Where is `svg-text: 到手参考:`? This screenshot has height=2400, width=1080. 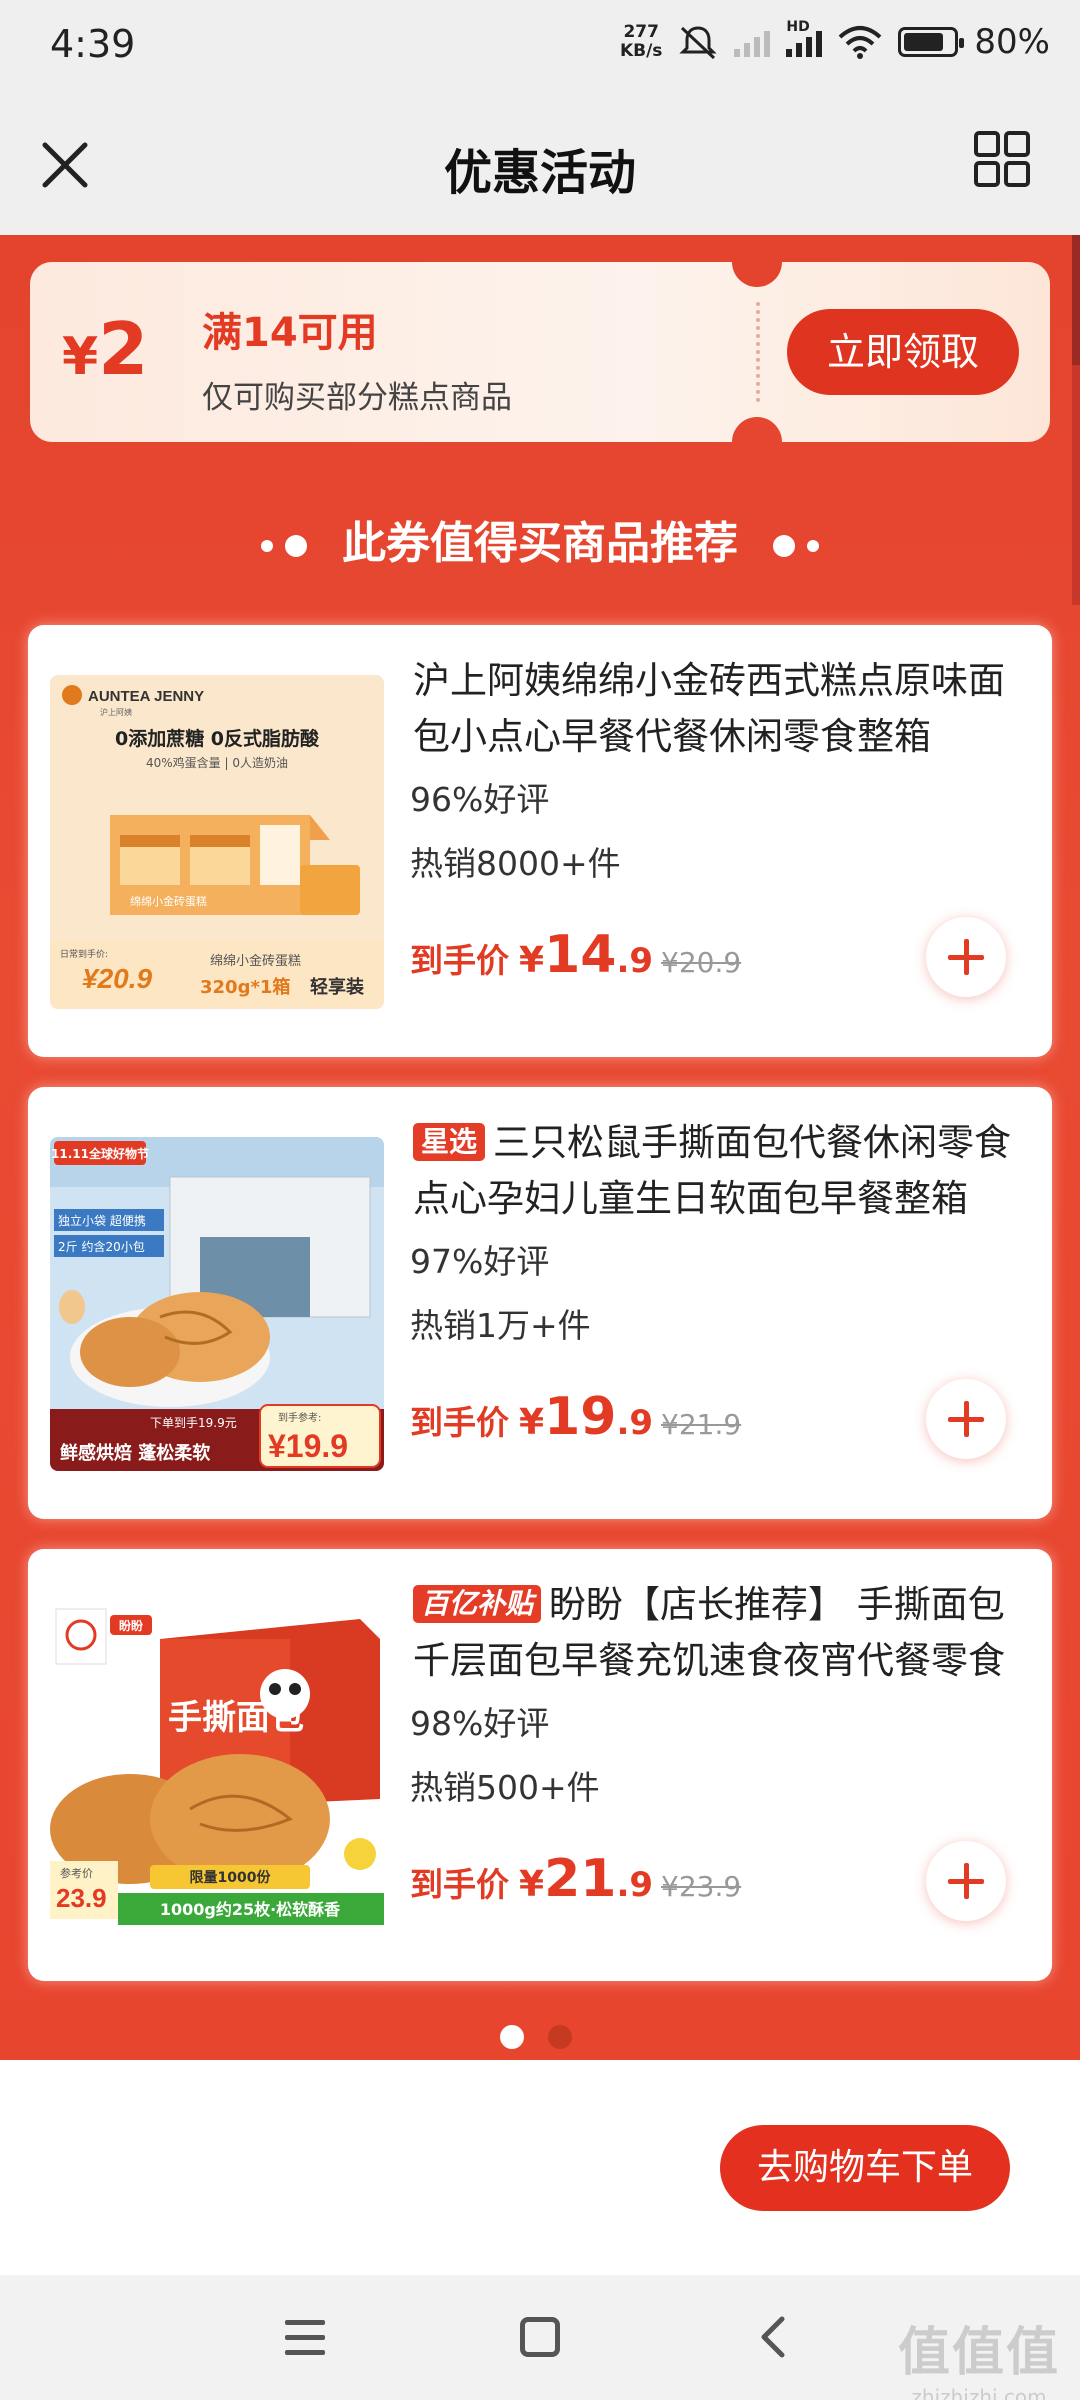
svg-text: 到手参考: is located at coordinates (299, 1417).